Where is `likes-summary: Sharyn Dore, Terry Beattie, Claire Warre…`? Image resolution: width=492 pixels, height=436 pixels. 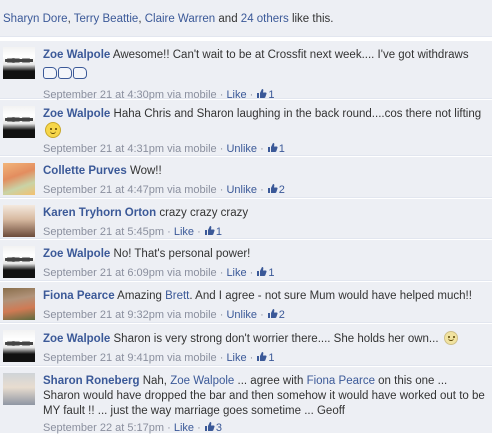 likes-summary: Sharyn Dore, Terry Beattie, Claire Warre… is located at coordinates (246, 18).